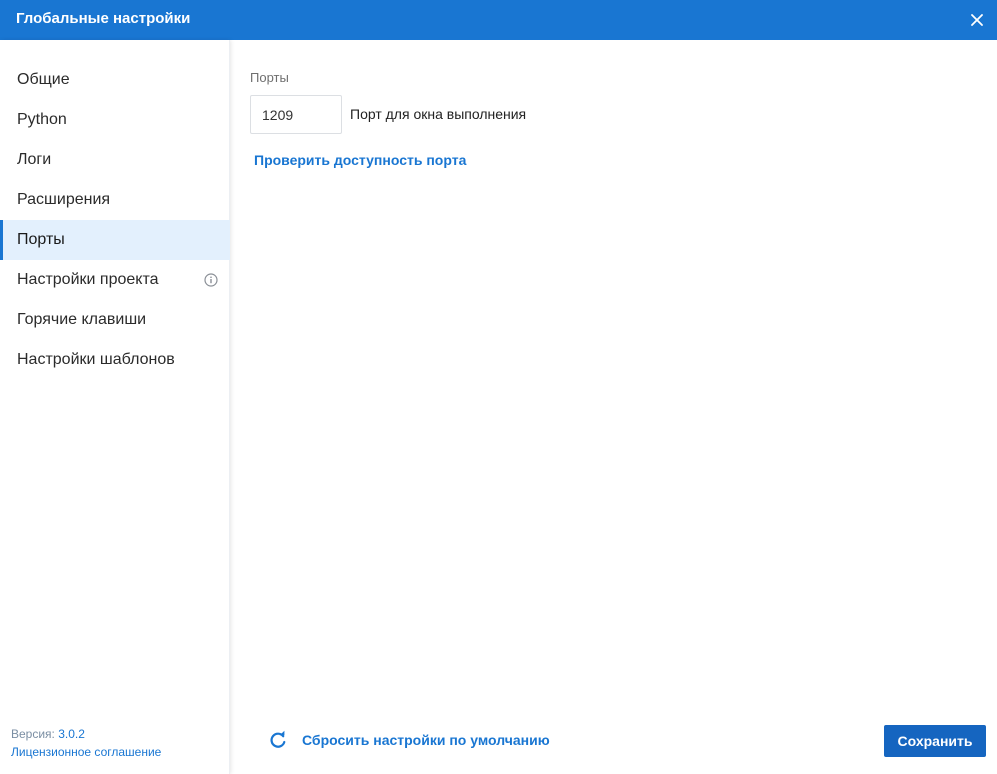 The height and width of the screenshot is (774, 997). Describe the element at coordinates (82, 319) in the screenshot. I see `sidebar-item-label: Горячие клавиши` at that location.